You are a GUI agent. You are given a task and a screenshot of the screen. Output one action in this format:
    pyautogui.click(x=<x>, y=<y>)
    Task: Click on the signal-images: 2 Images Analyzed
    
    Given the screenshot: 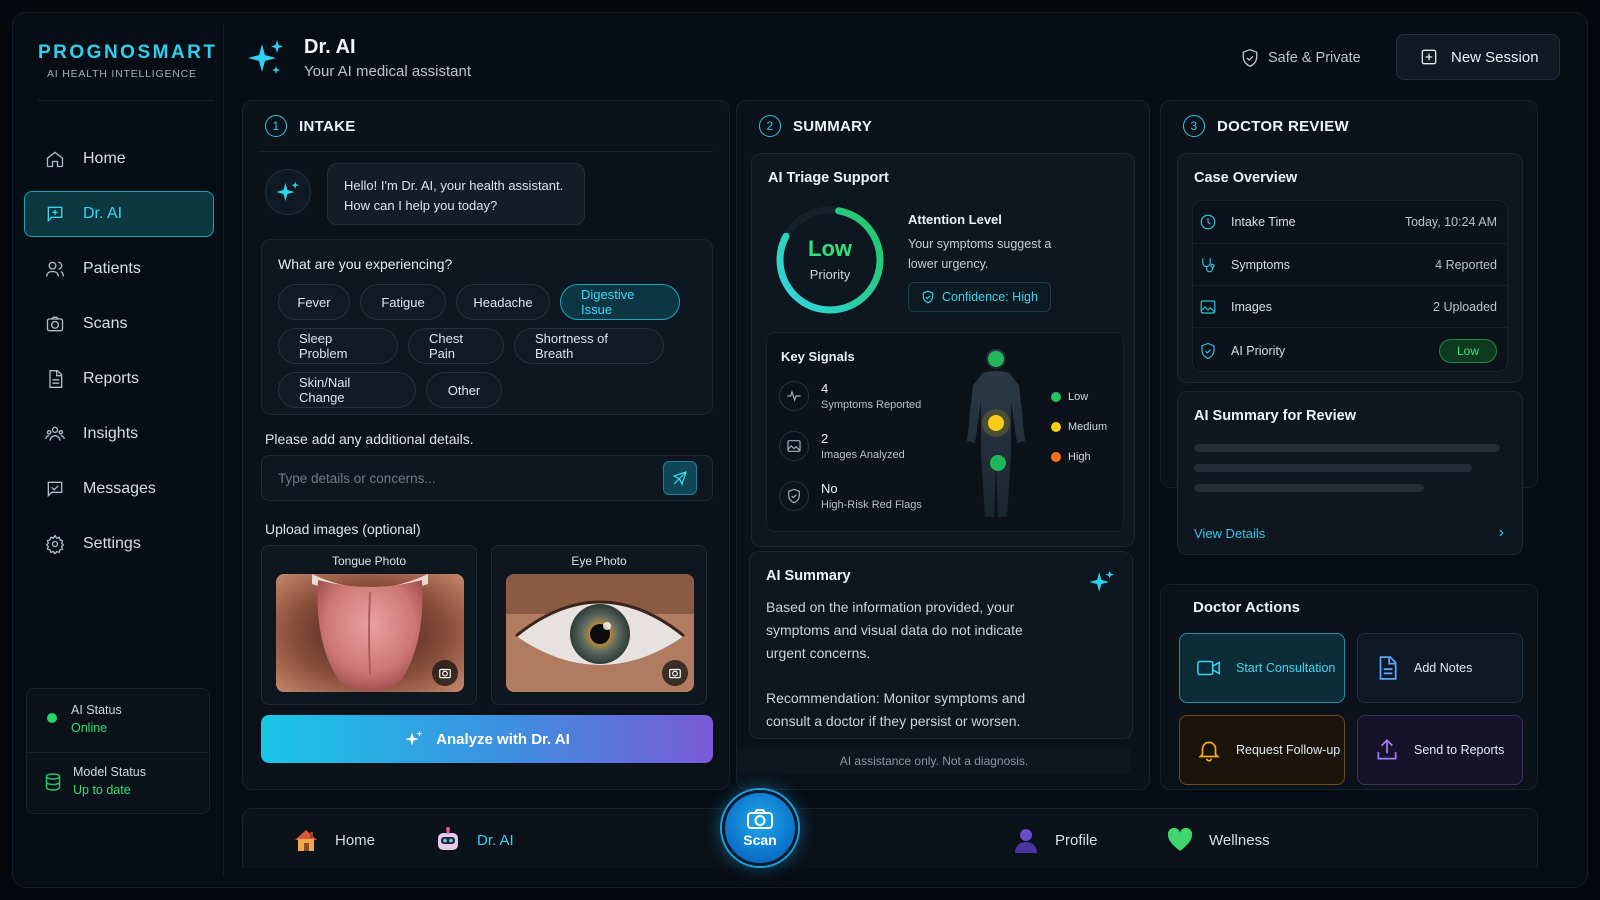 What is the action you would take?
    pyautogui.click(x=842, y=446)
    